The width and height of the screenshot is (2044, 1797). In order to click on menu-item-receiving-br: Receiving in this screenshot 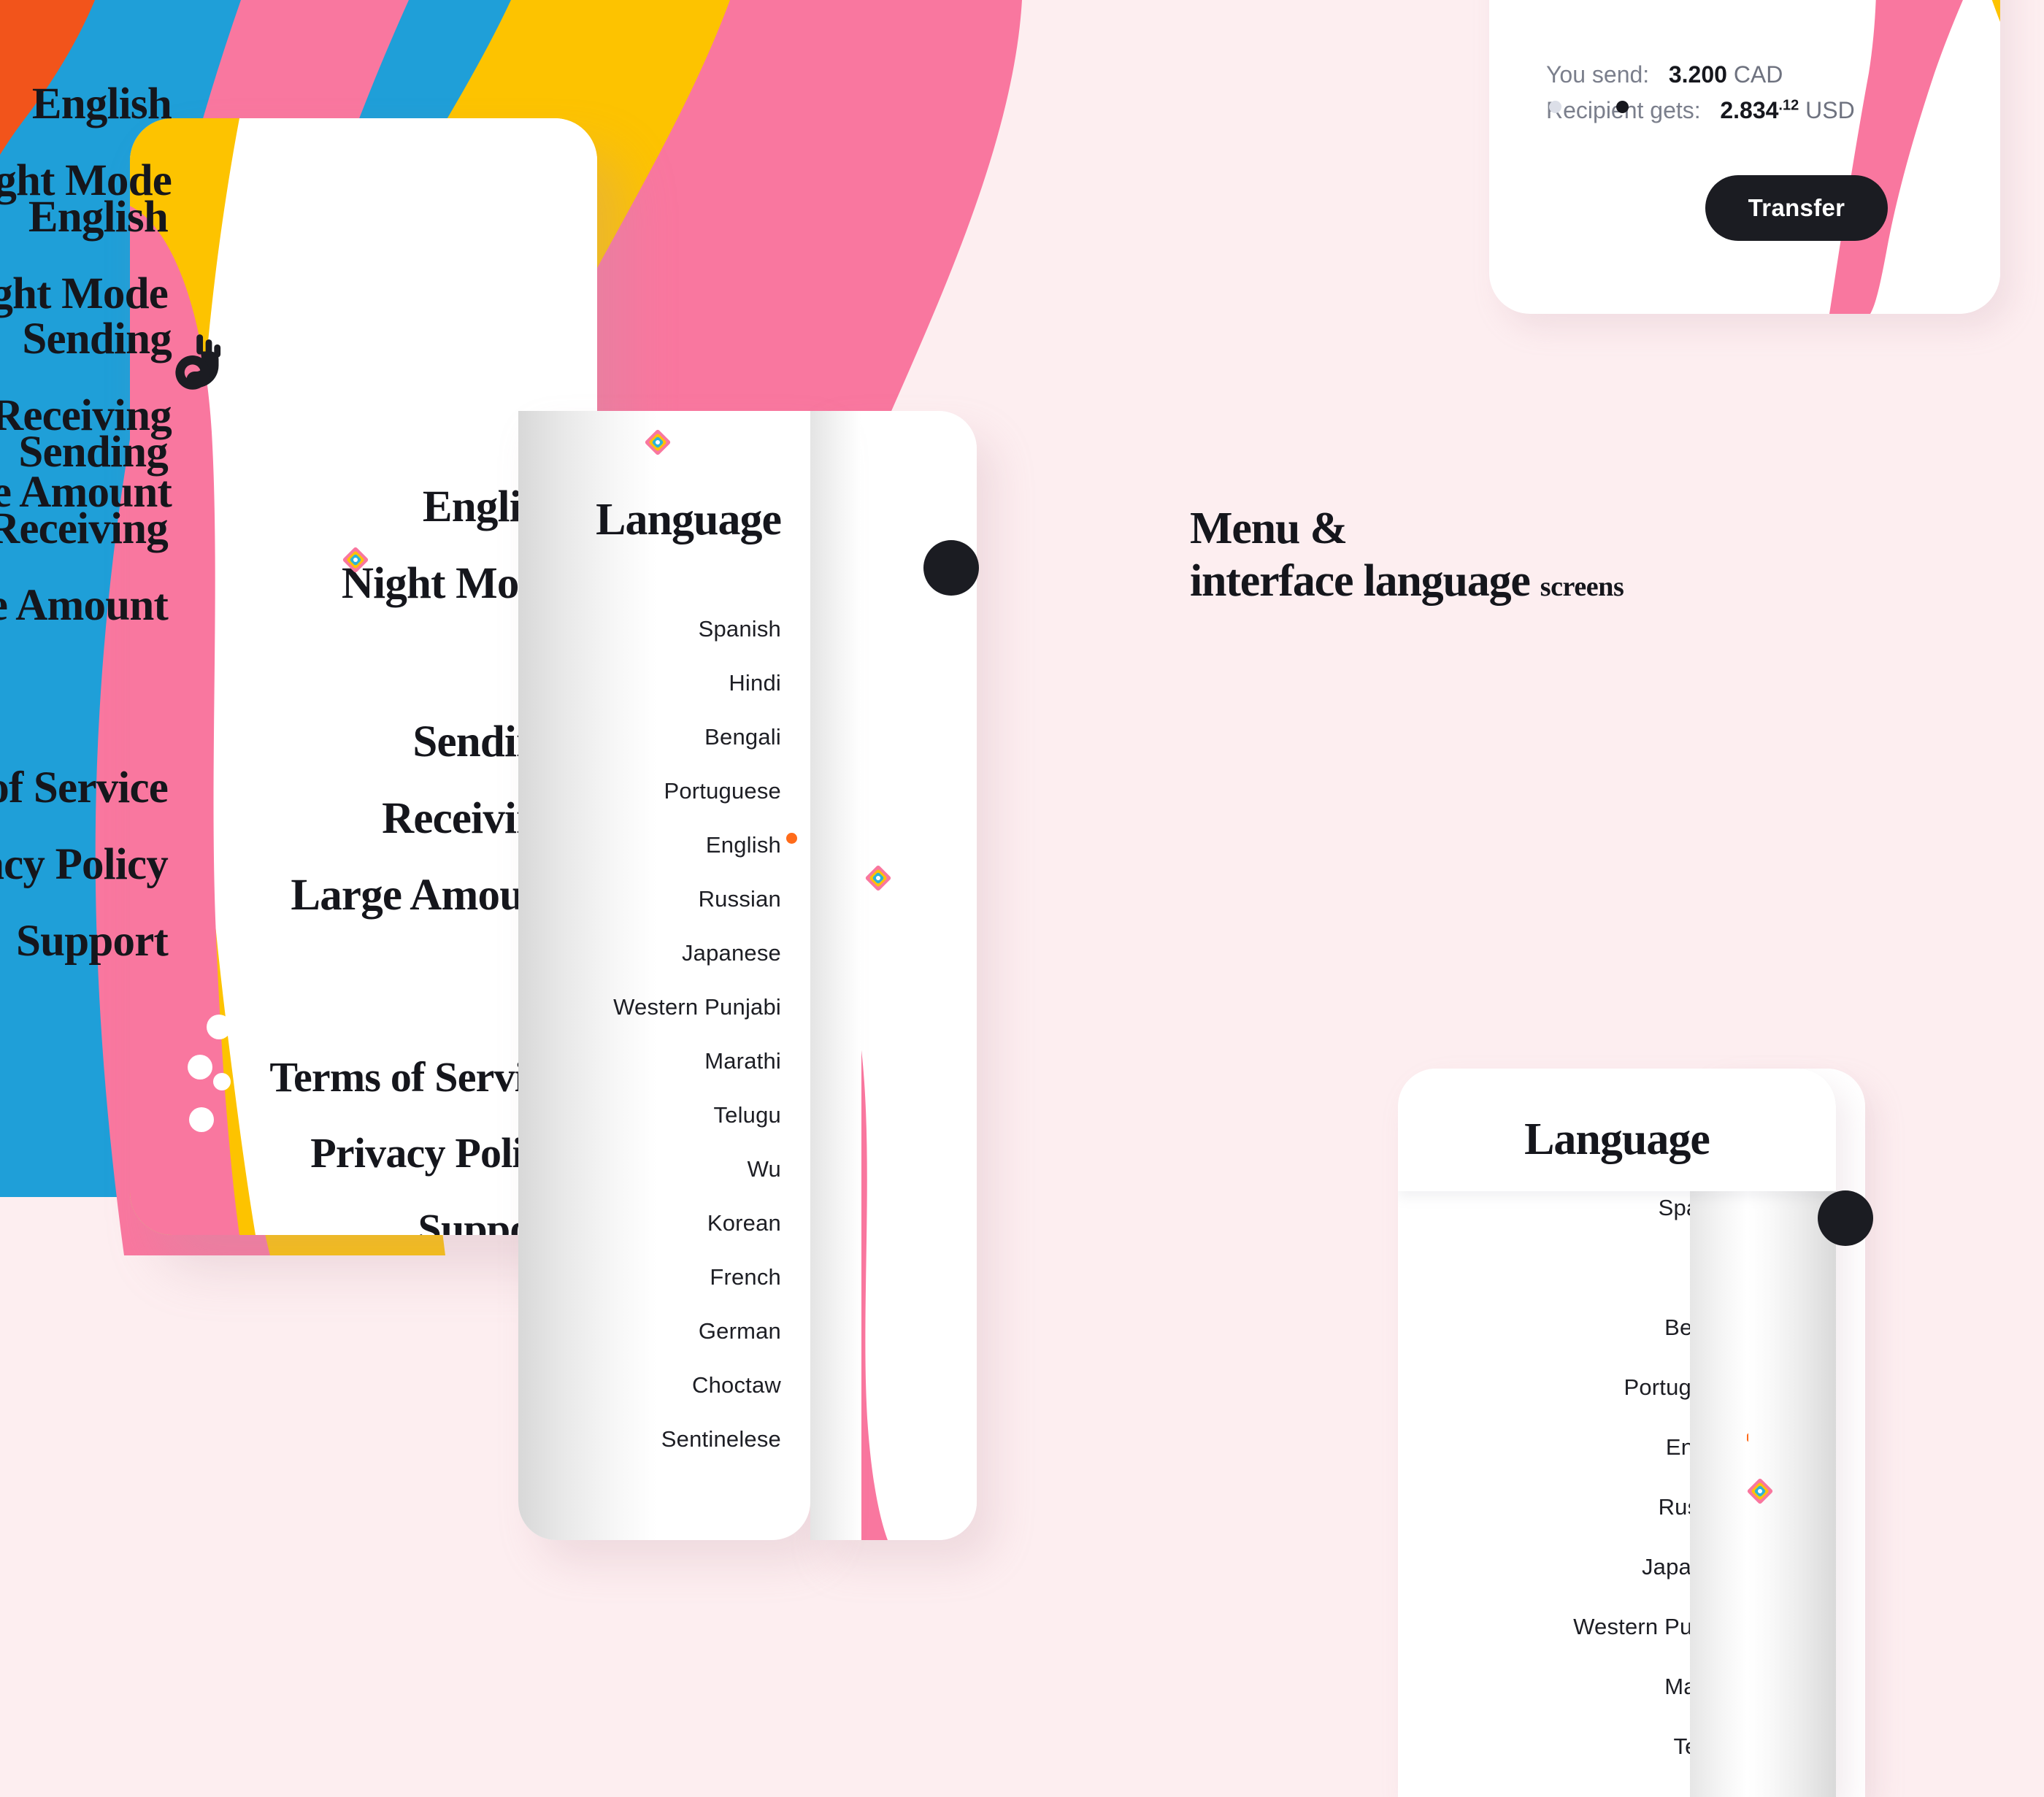, I will do `click(86, 415)`.